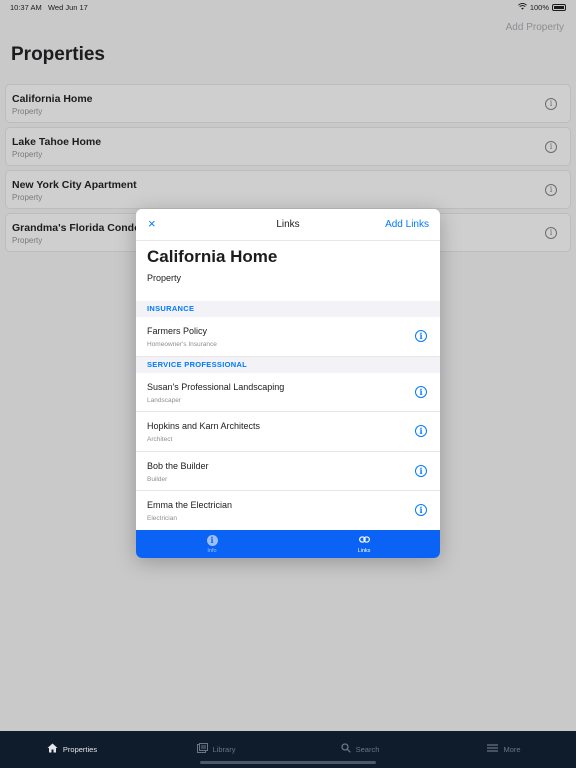 Image resolution: width=576 pixels, height=768 pixels. What do you see at coordinates (407, 224) in the screenshot?
I see `add-links-button: Add Links` at bounding box center [407, 224].